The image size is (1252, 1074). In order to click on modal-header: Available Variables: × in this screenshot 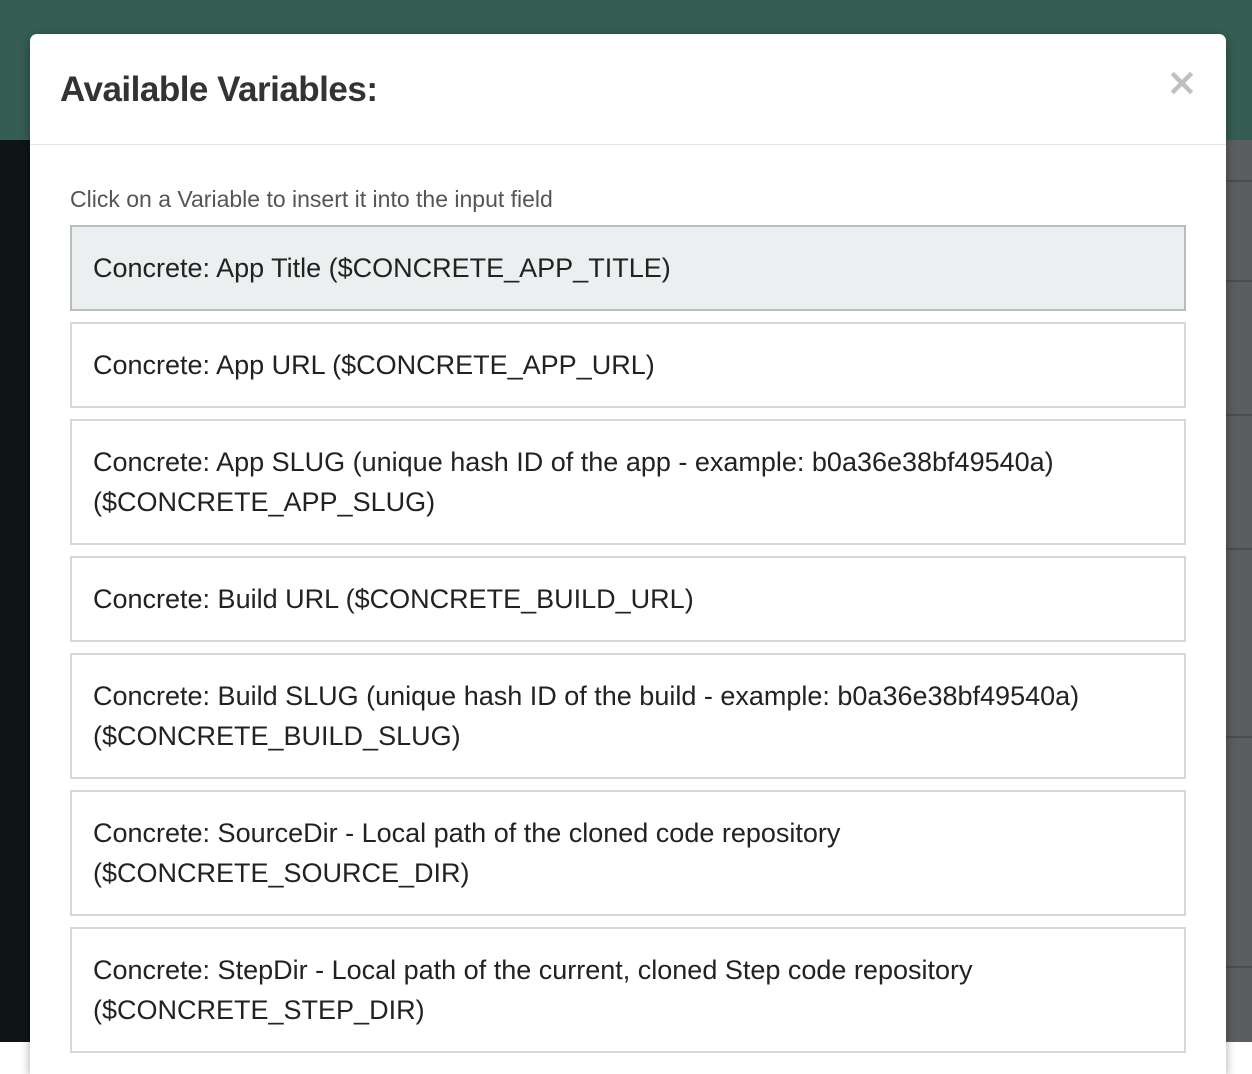, I will do `click(628, 89)`.